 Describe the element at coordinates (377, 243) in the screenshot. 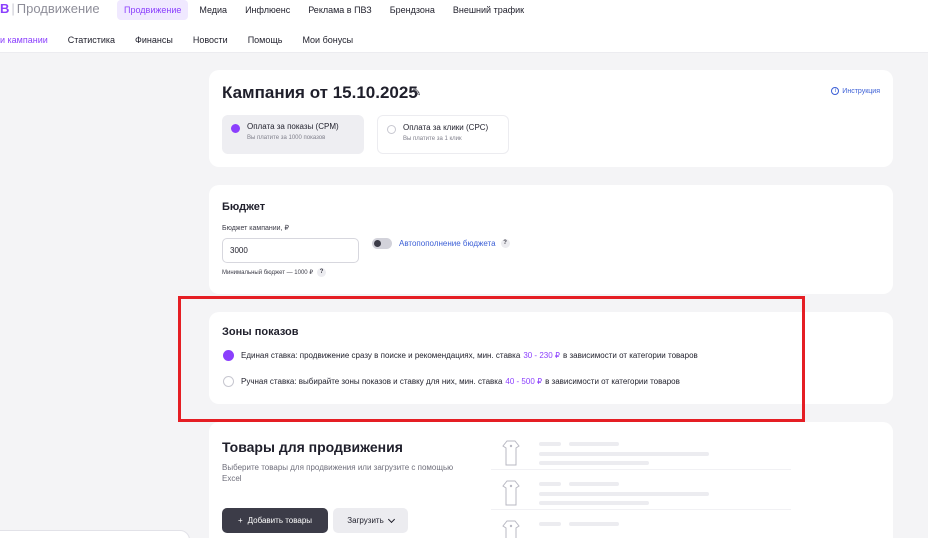

I see `toggle-knob` at that location.